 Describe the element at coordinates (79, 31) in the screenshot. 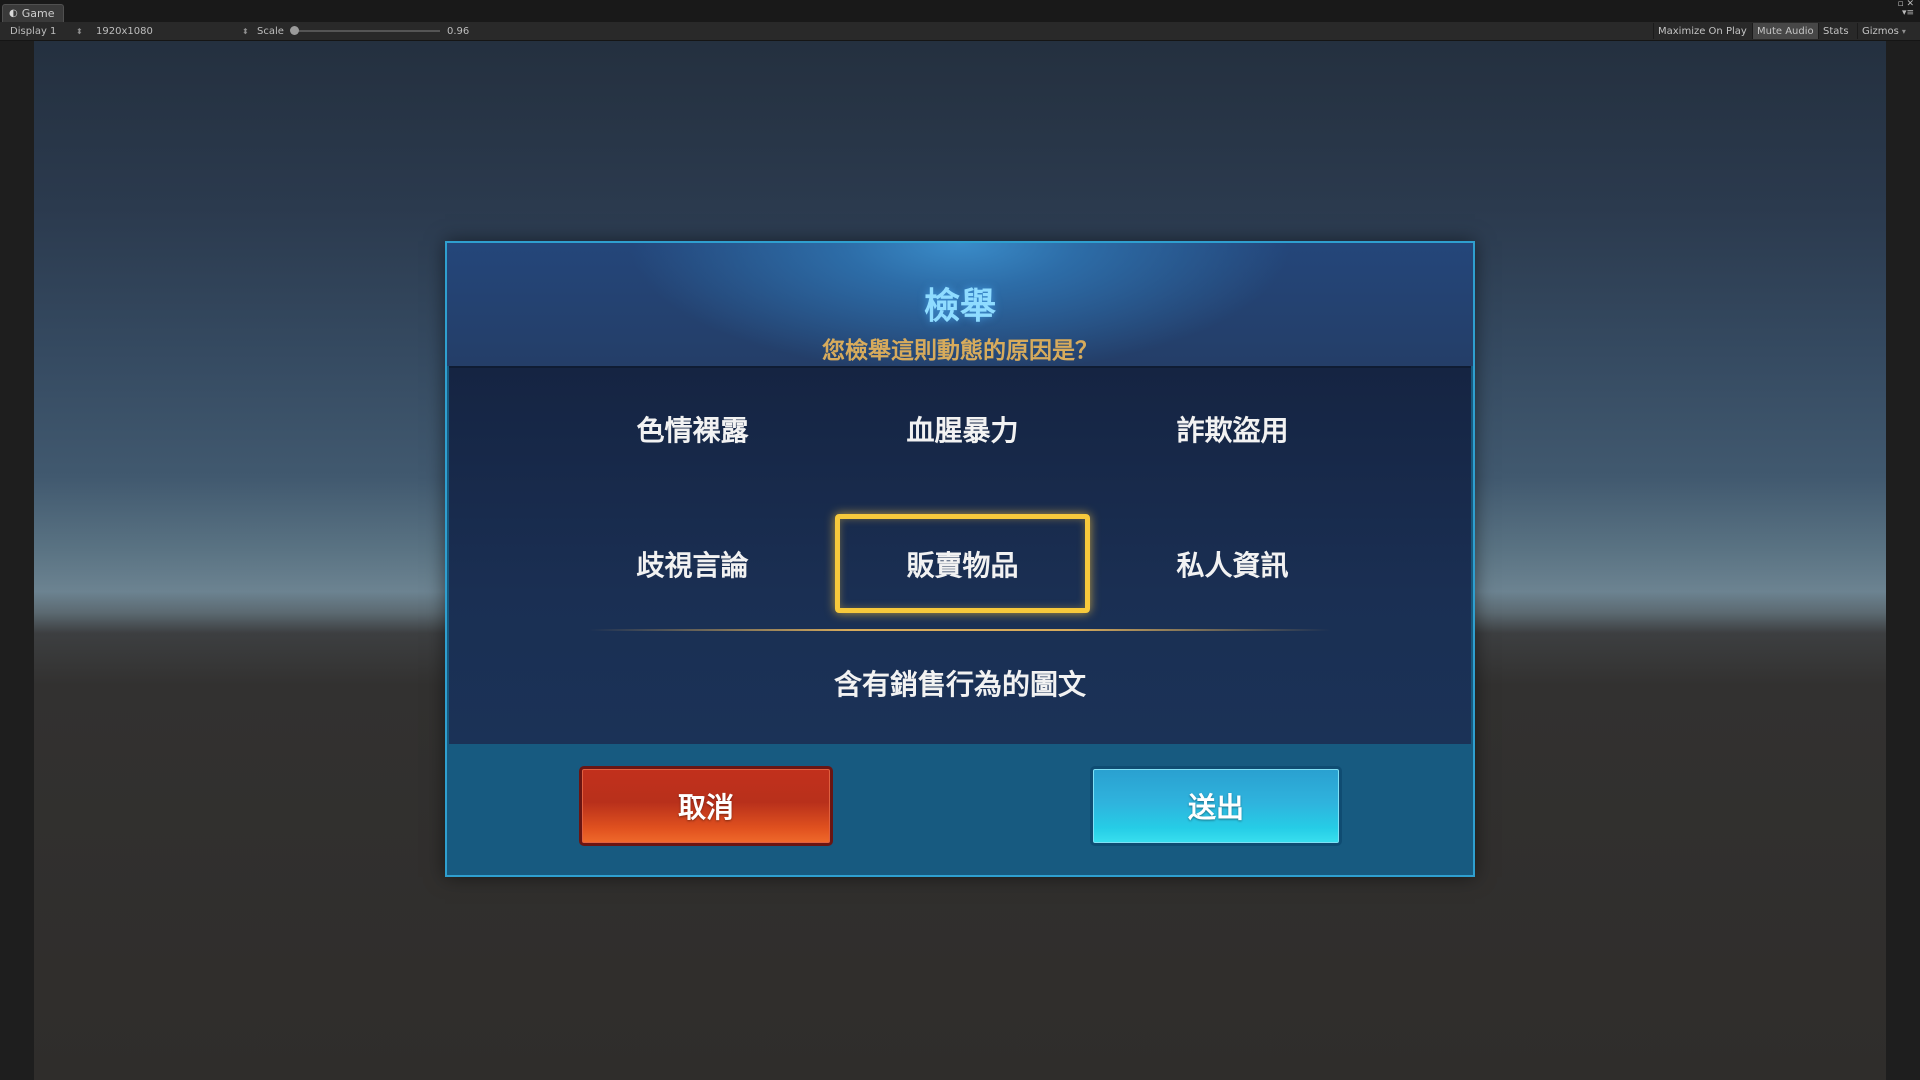

I see `display-select-arrow-icon: ⬍` at that location.